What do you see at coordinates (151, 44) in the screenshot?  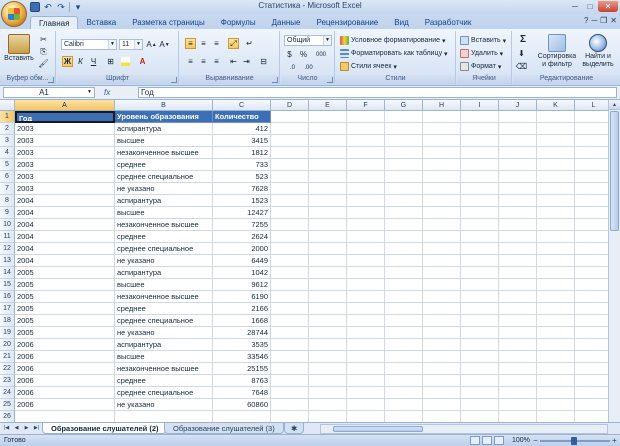 I see `grow-font-icon: A ▲` at bounding box center [151, 44].